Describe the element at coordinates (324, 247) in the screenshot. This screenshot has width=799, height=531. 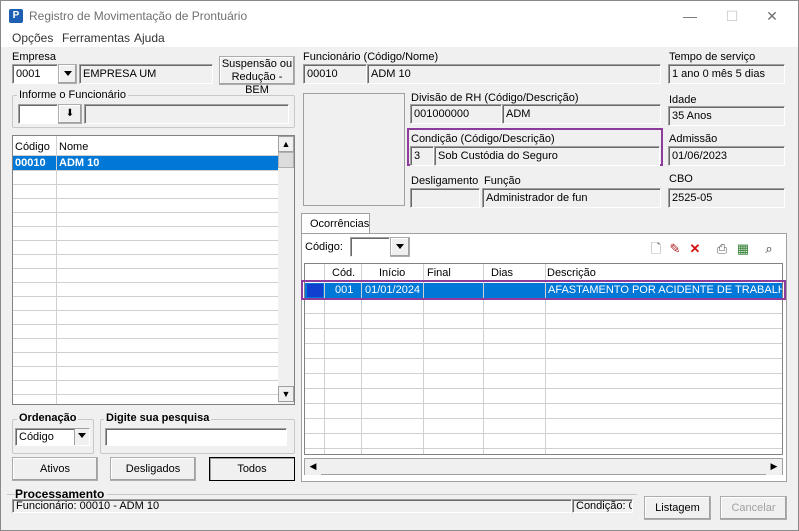
I see `ocorrencias-codigo-label: Código:` at that location.